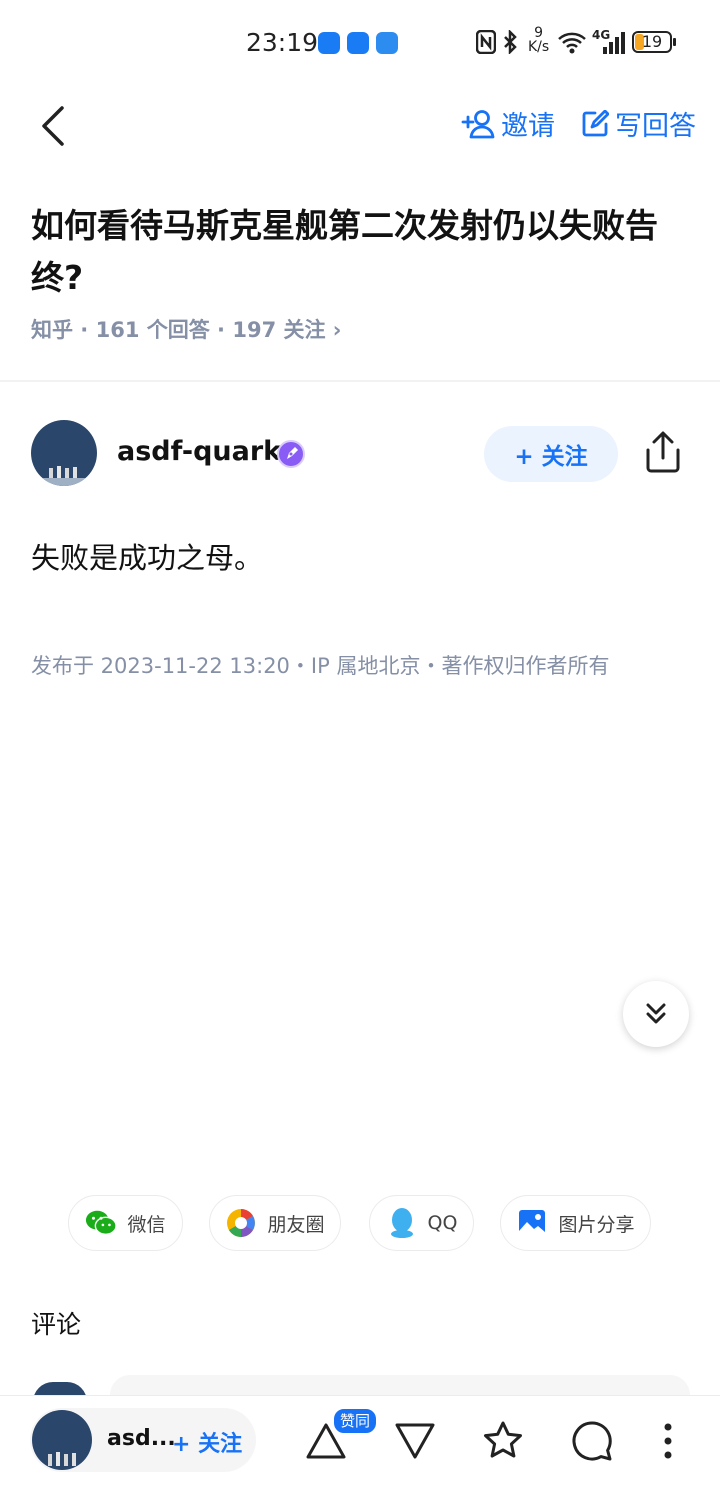 The image size is (720, 1486). What do you see at coordinates (402, 1223) in the screenshot?
I see `qq-icon` at bounding box center [402, 1223].